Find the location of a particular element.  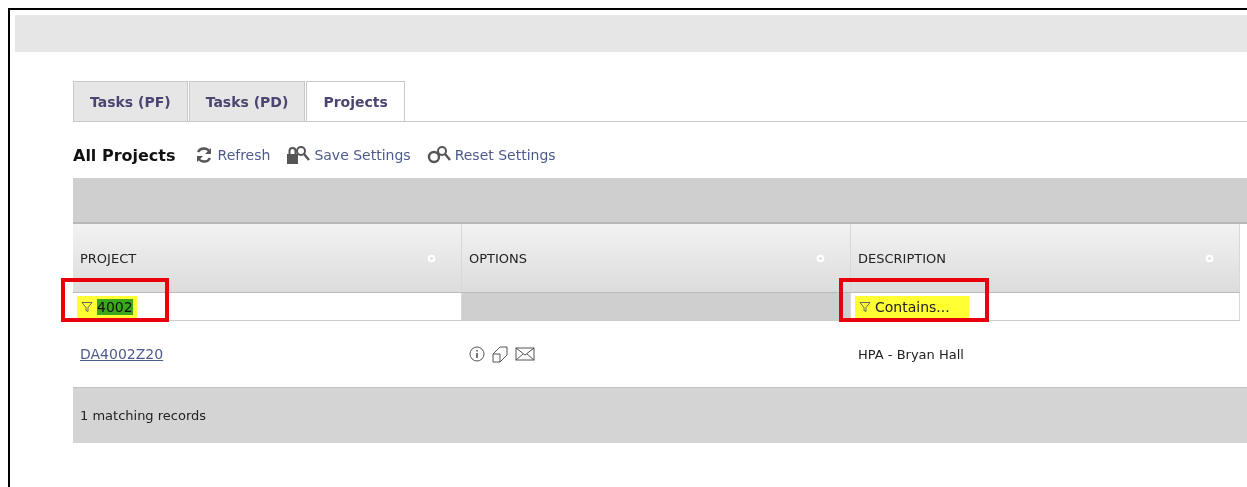

tab: Tasks (PF) is located at coordinates (130, 101).